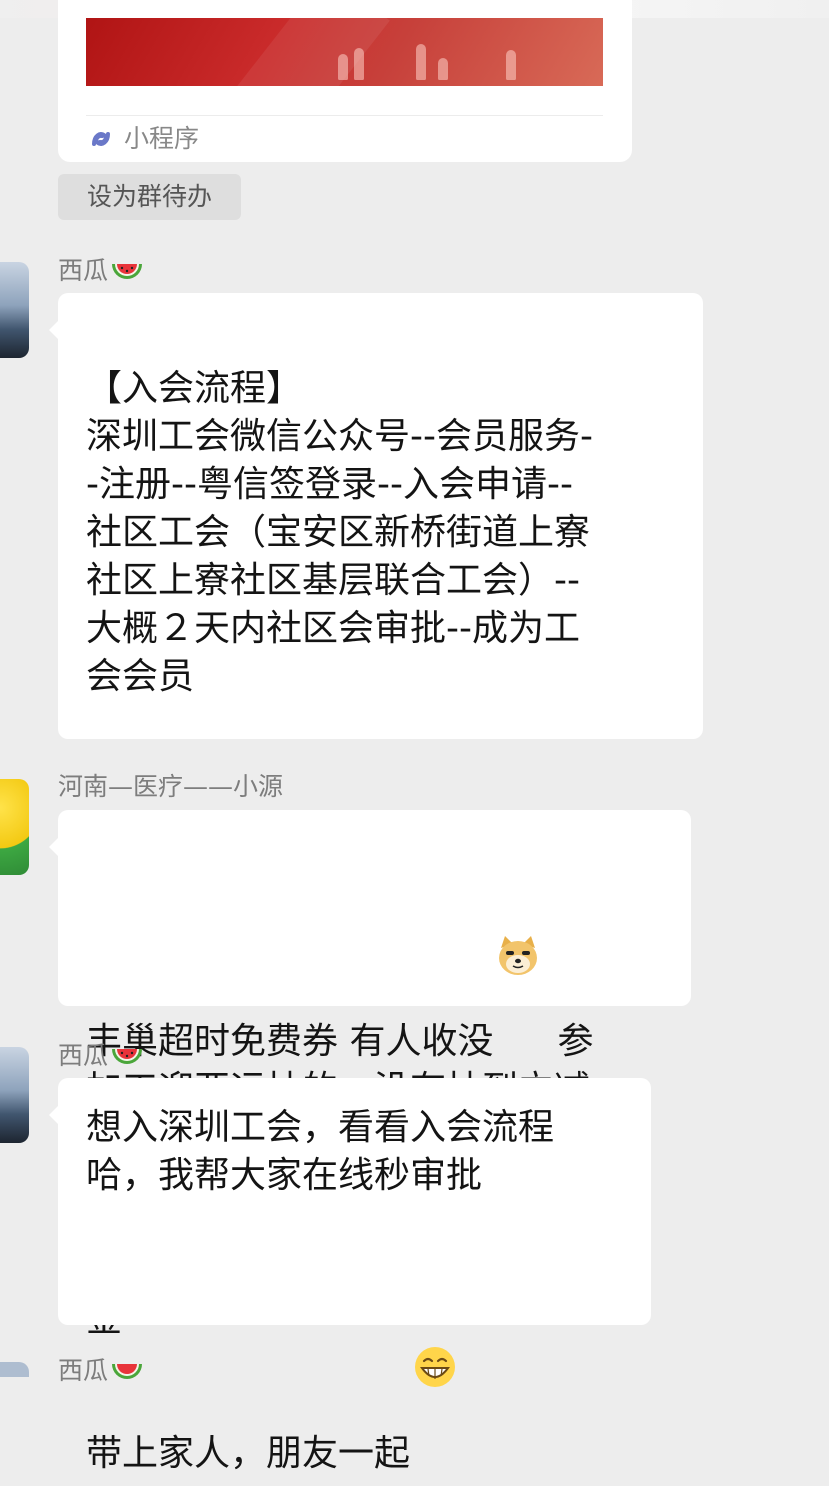 The image size is (829, 1486). Describe the element at coordinates (290, 1041) in the screenshot. I see `message-text: 丰巢超时免费券 有人收没` at that location.